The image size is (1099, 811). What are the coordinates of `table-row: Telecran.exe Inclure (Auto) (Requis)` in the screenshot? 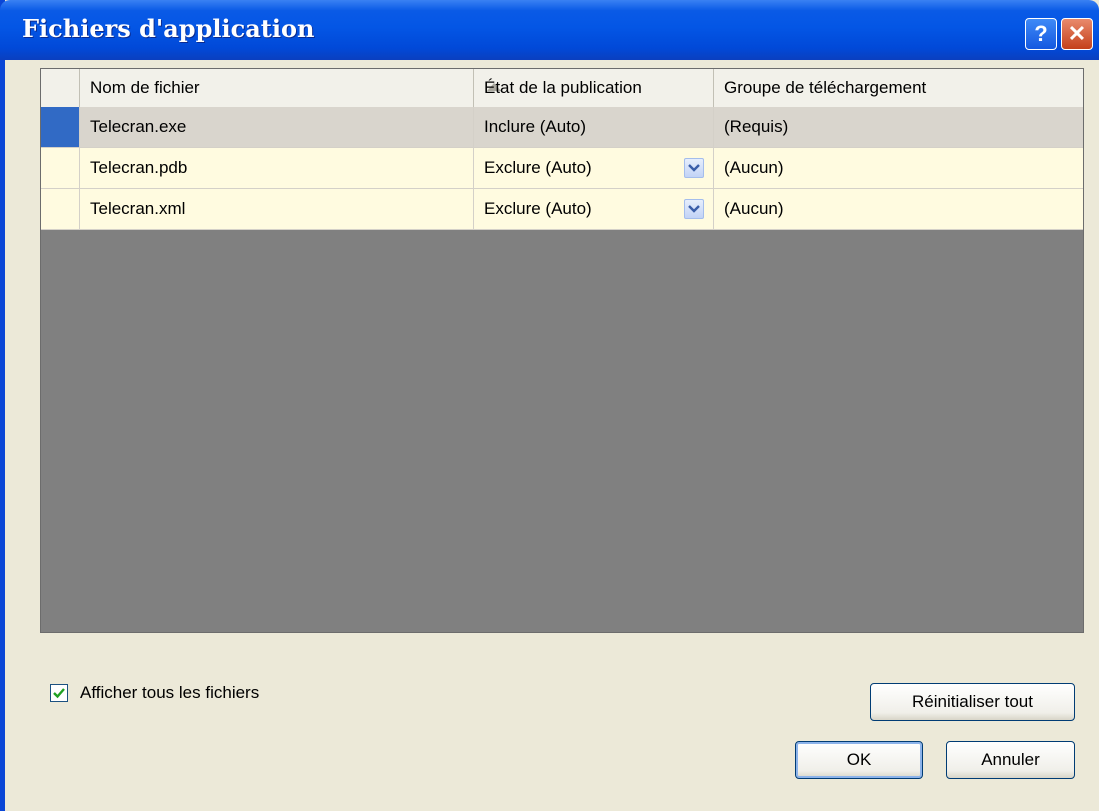 It's located at (562, 127).